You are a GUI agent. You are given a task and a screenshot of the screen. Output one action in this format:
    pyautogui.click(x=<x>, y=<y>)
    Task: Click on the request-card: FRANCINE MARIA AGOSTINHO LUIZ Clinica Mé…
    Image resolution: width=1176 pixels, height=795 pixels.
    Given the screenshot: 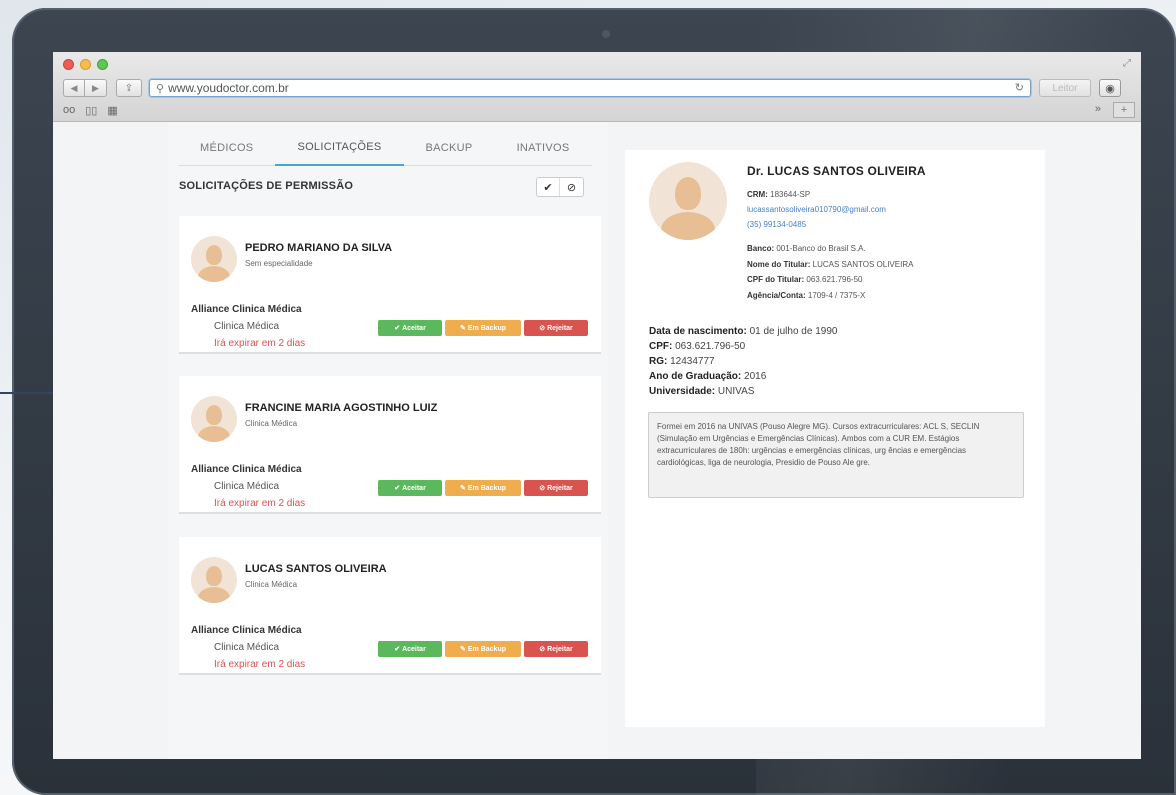 What is the action you would take?
    pyautogui.click(x=390, y=445)
    